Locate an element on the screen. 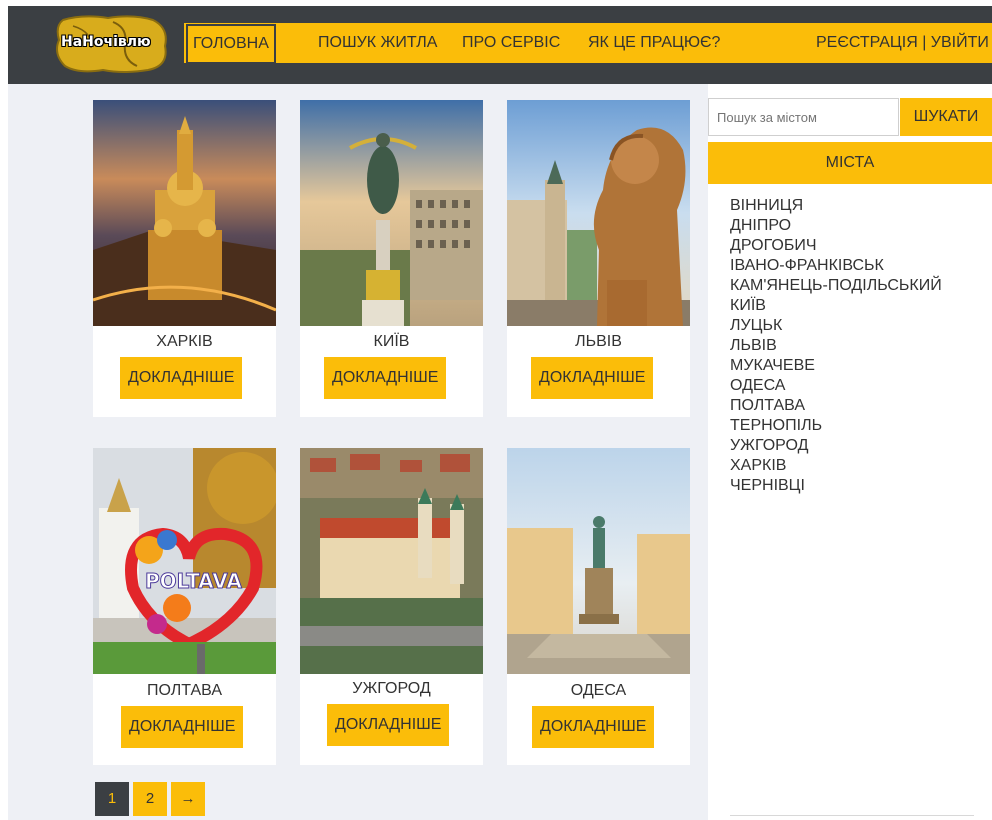 Image resolution: width=992 pixels, height=820 pixels. city-link: УЖГОРОД is located at coordinates (836, 446).